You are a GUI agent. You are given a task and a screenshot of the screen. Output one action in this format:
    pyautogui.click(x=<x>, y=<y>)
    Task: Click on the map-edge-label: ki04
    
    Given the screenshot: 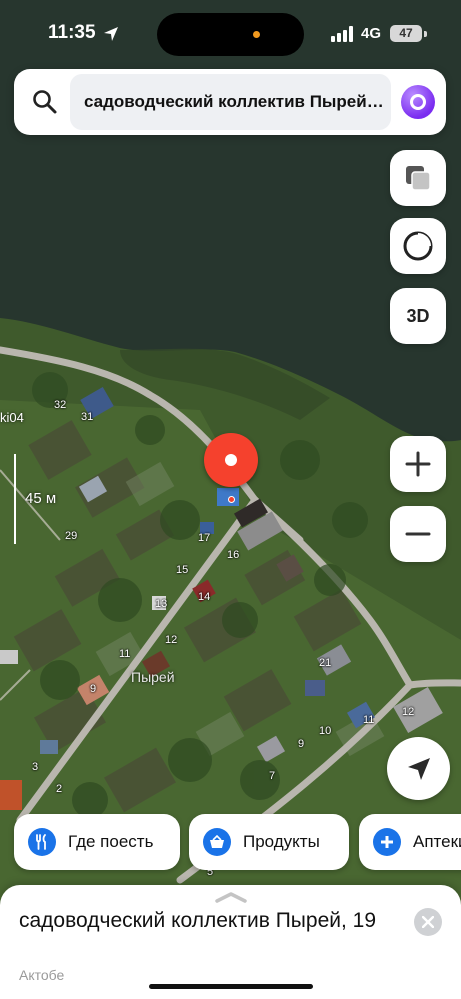 What is the action you would take?
    pyautogui.click(x=12, y=417)
    